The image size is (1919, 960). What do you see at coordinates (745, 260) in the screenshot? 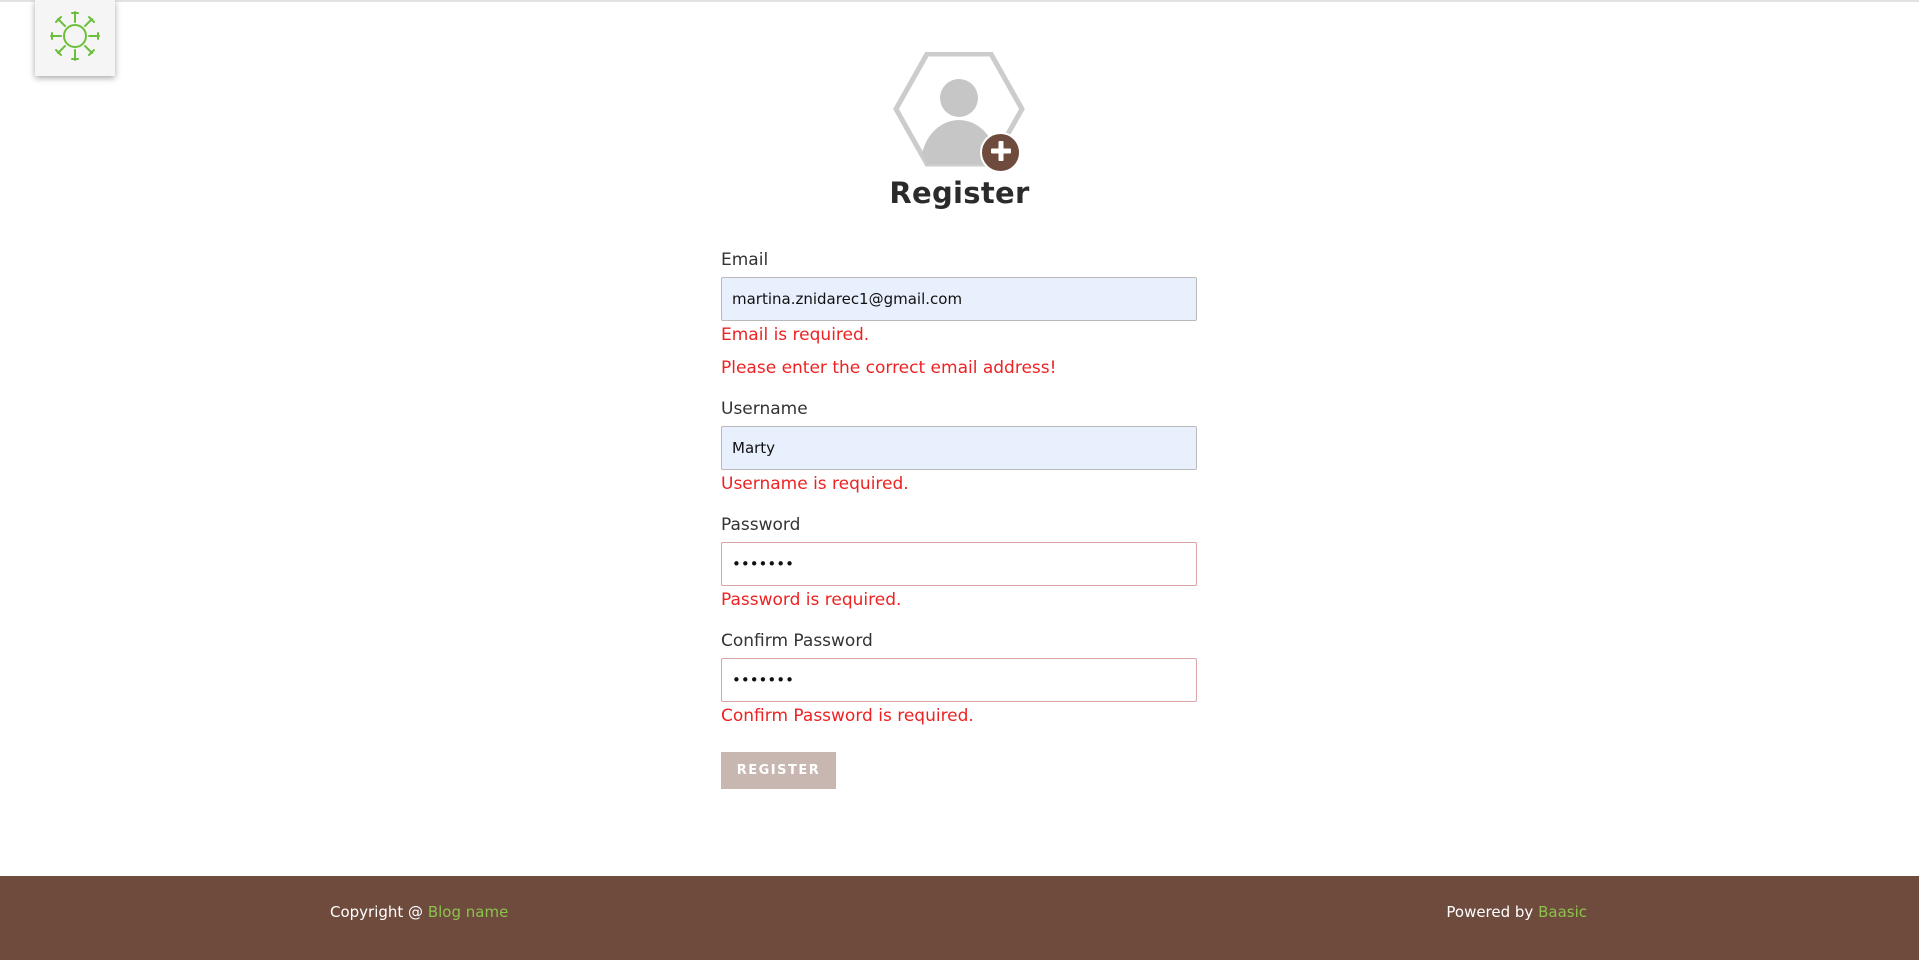
I see `email-label: Email` at bounding box center [745, 260].